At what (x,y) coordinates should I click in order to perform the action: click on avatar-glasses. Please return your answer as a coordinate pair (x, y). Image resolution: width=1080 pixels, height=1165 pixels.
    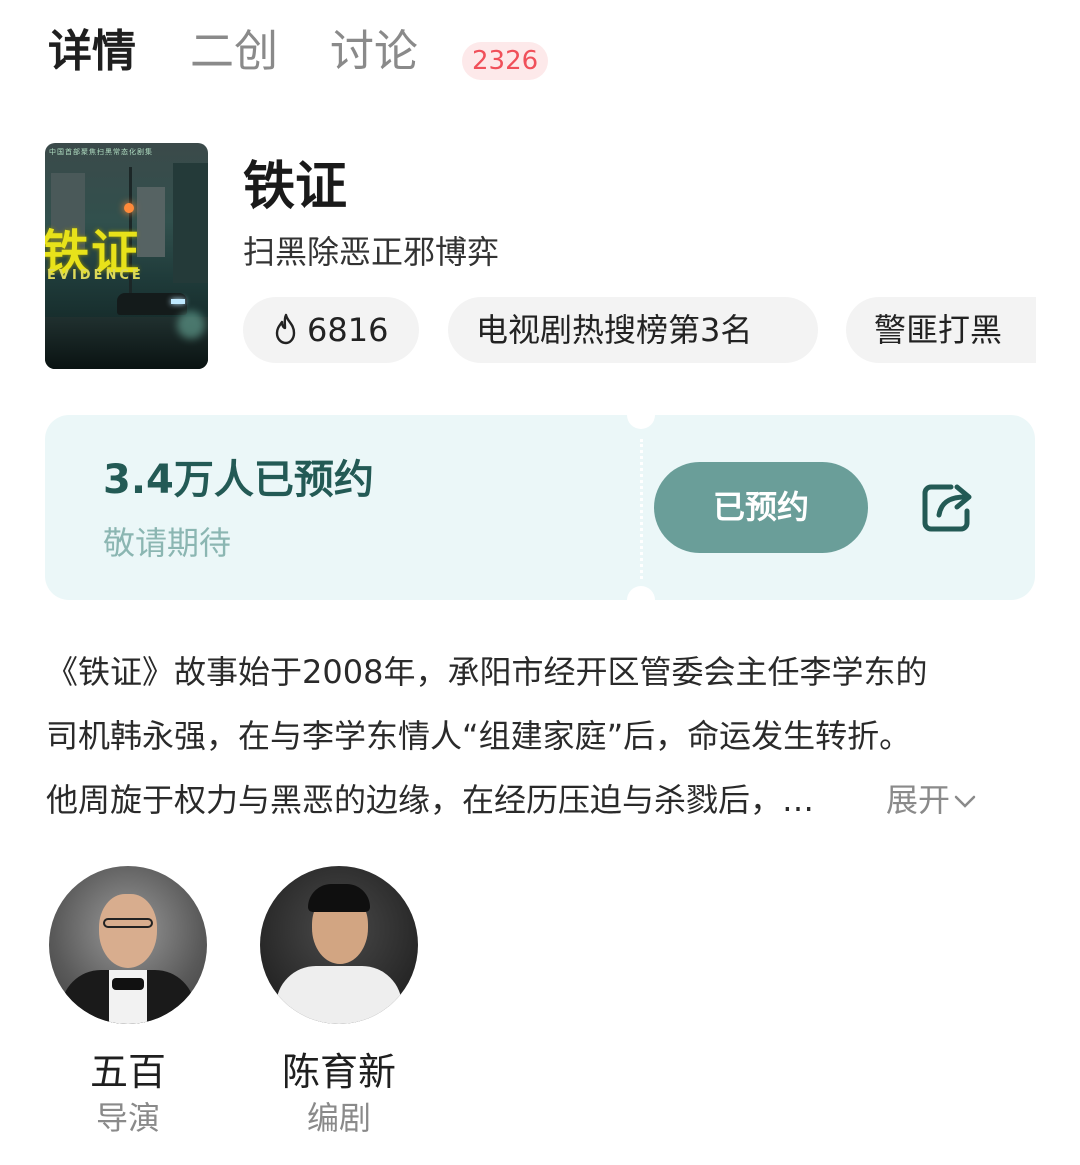
    Looking at the image, I should click on (128, 923).